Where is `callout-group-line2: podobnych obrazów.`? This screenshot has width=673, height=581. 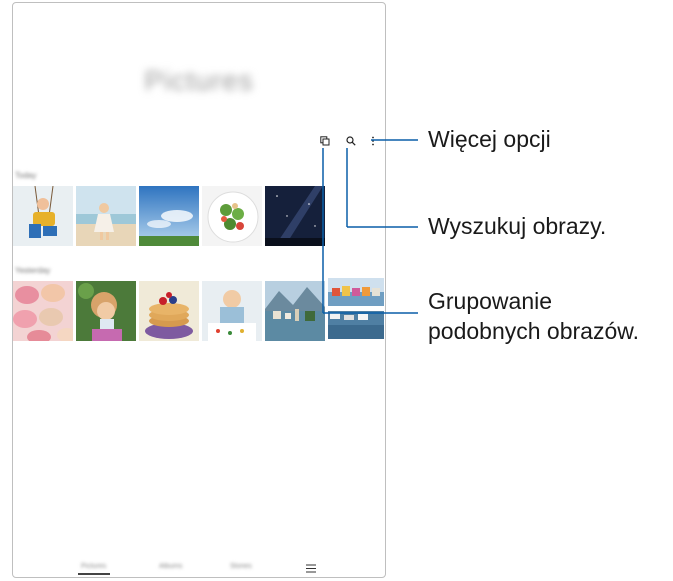
callout-group-line2: podobnych obrazów. is located at coordinates (533, 331).